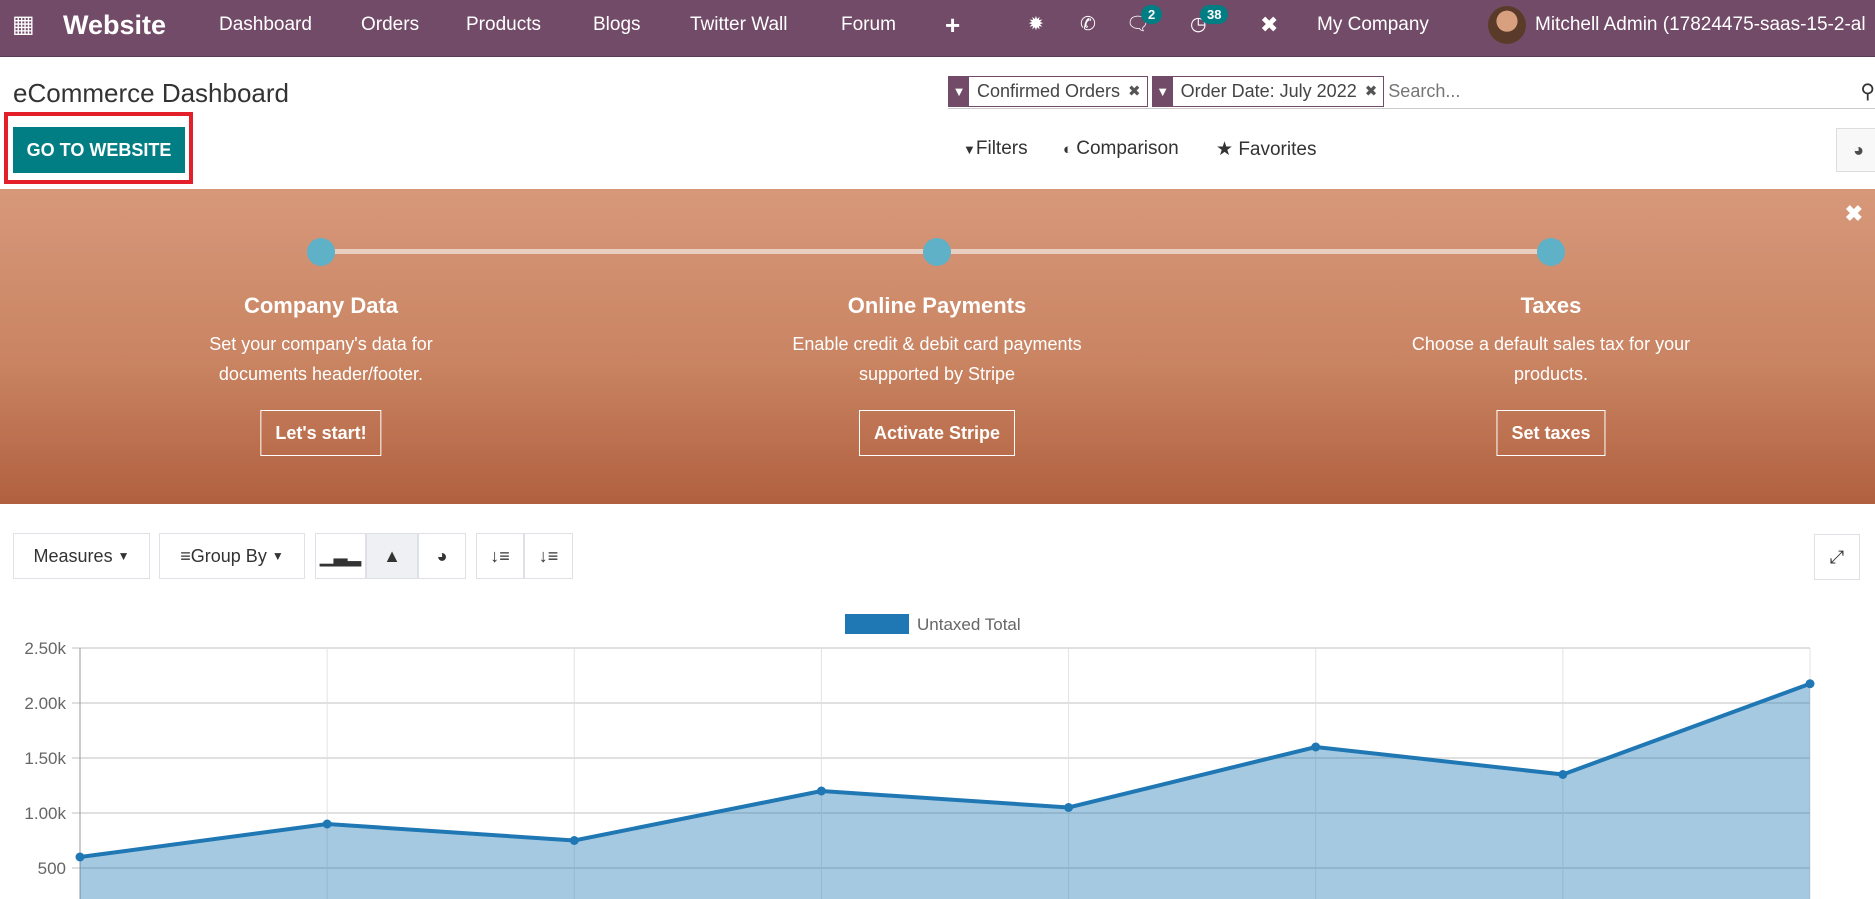  I want to click on activities-badge: 38, so click(1214, 14).